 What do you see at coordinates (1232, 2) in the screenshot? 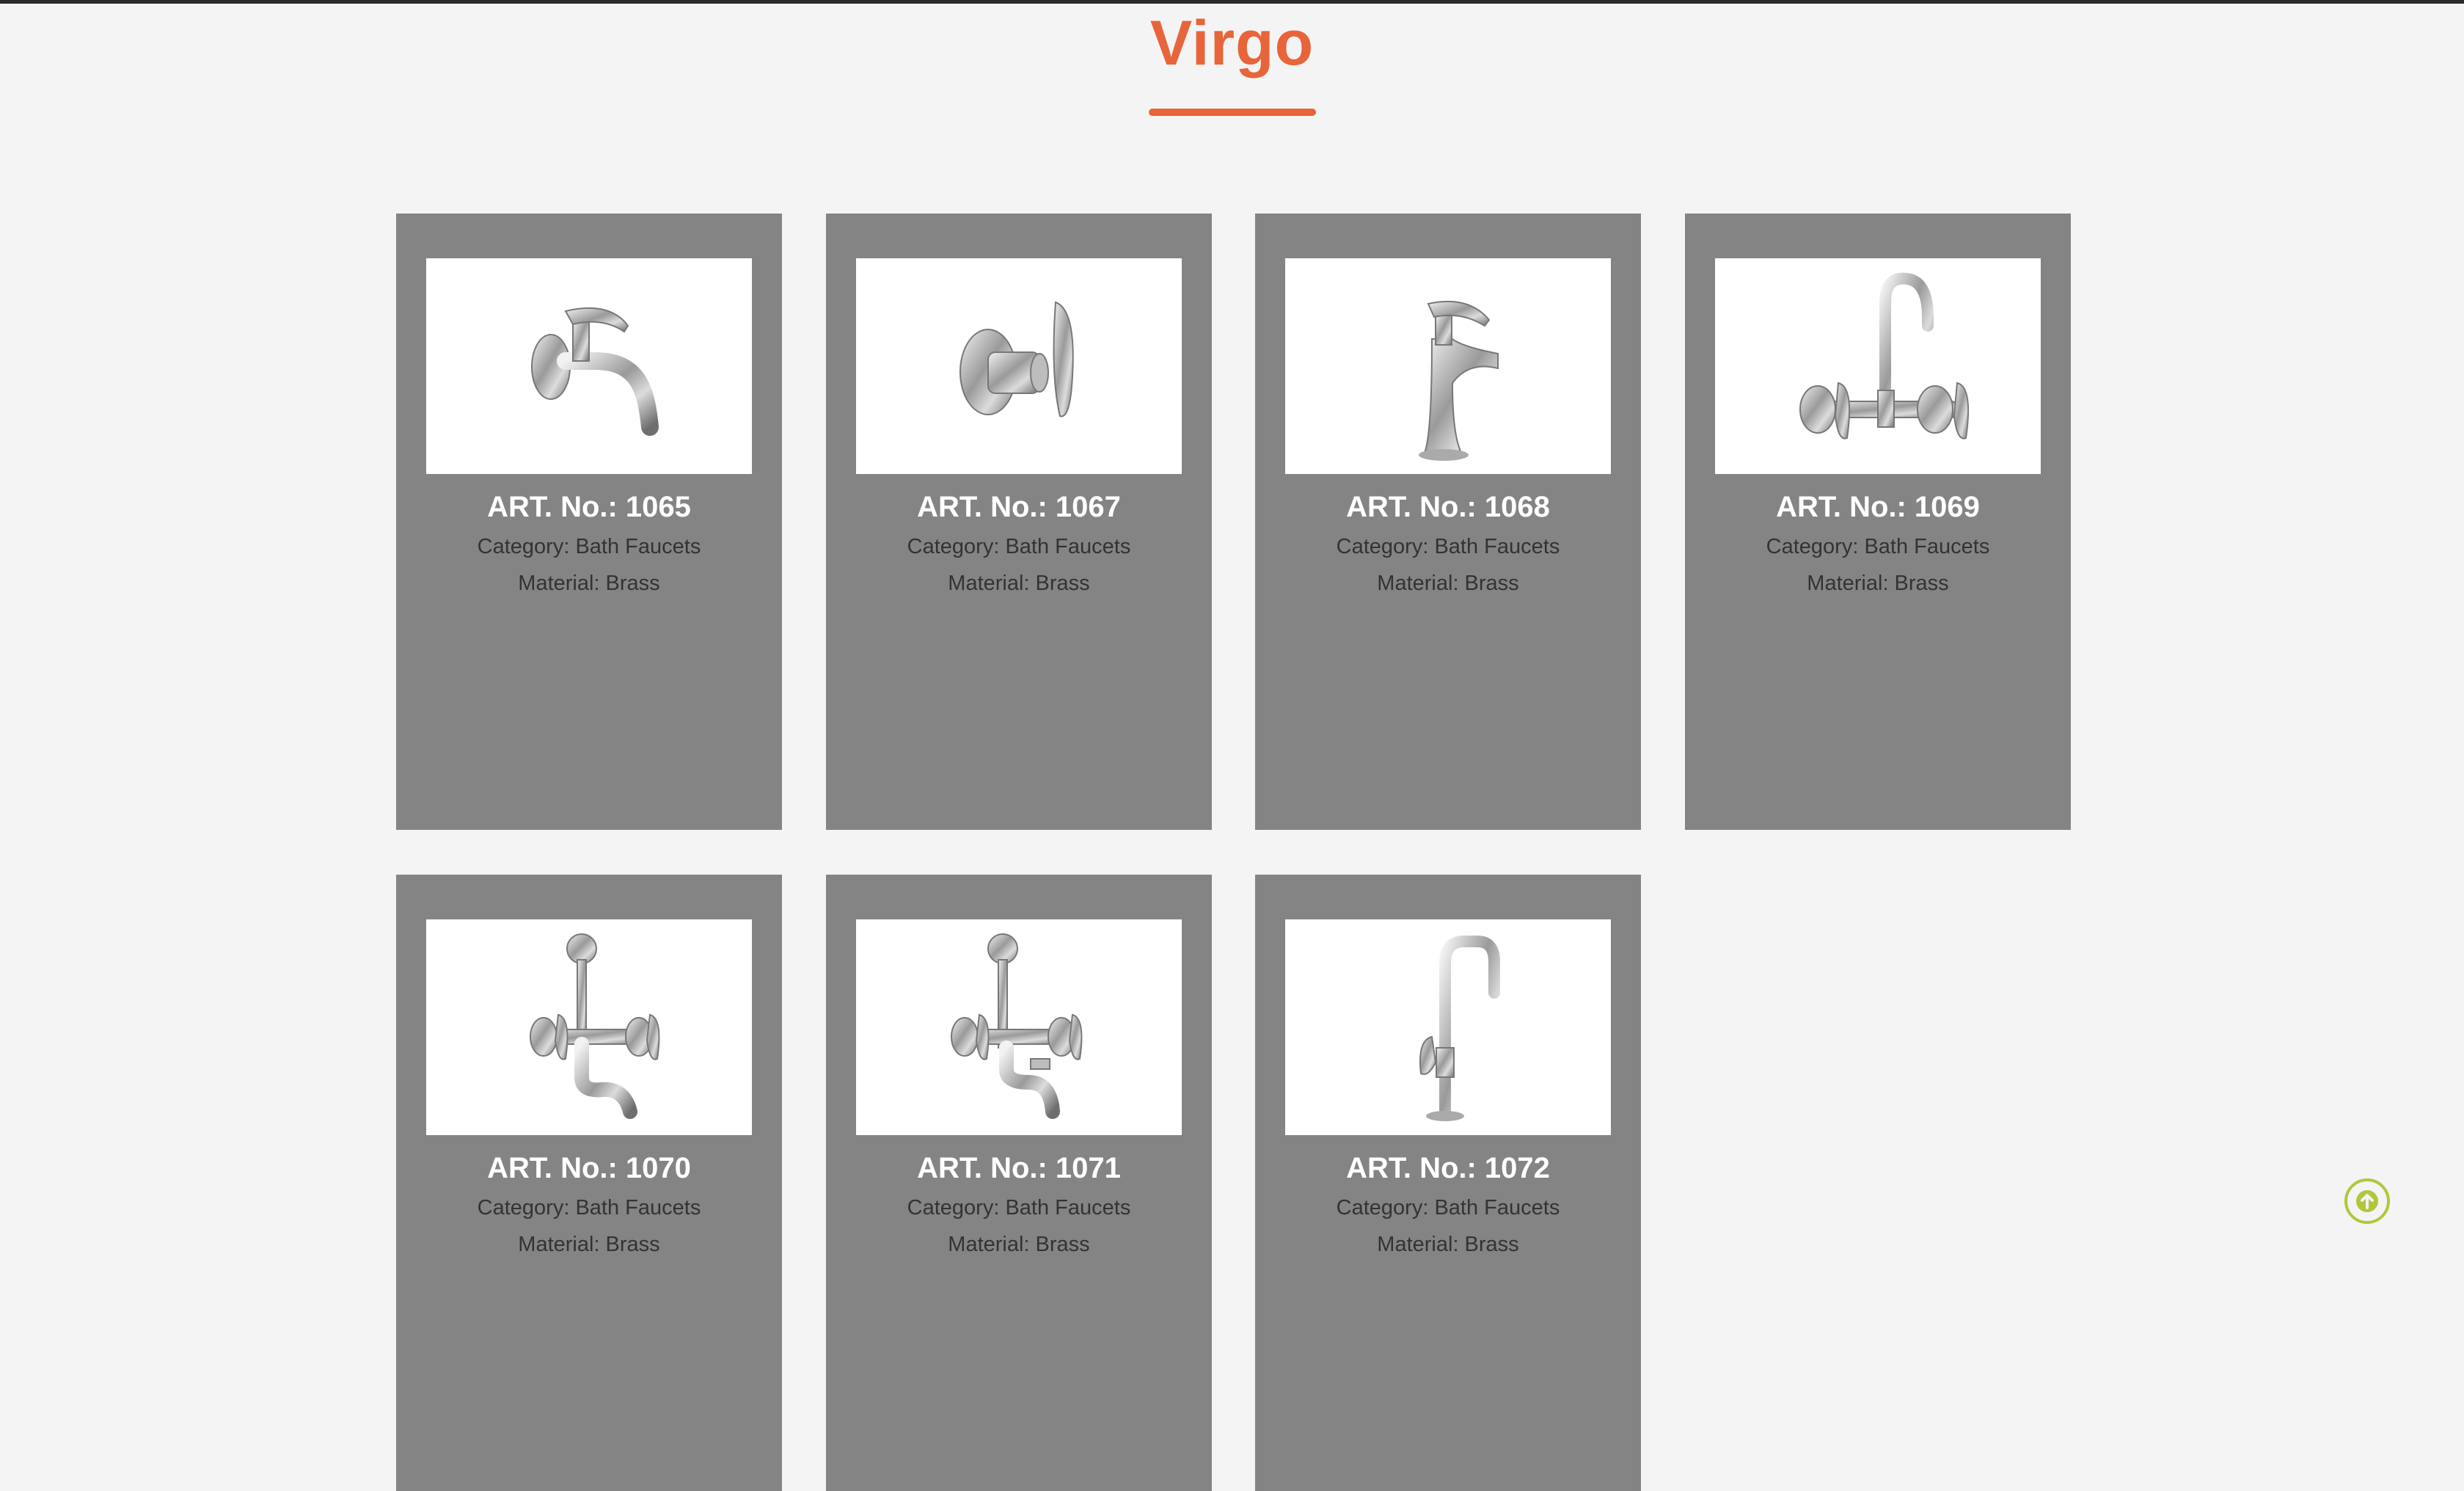
I see `top-border` at bounding box center [1232, 2].